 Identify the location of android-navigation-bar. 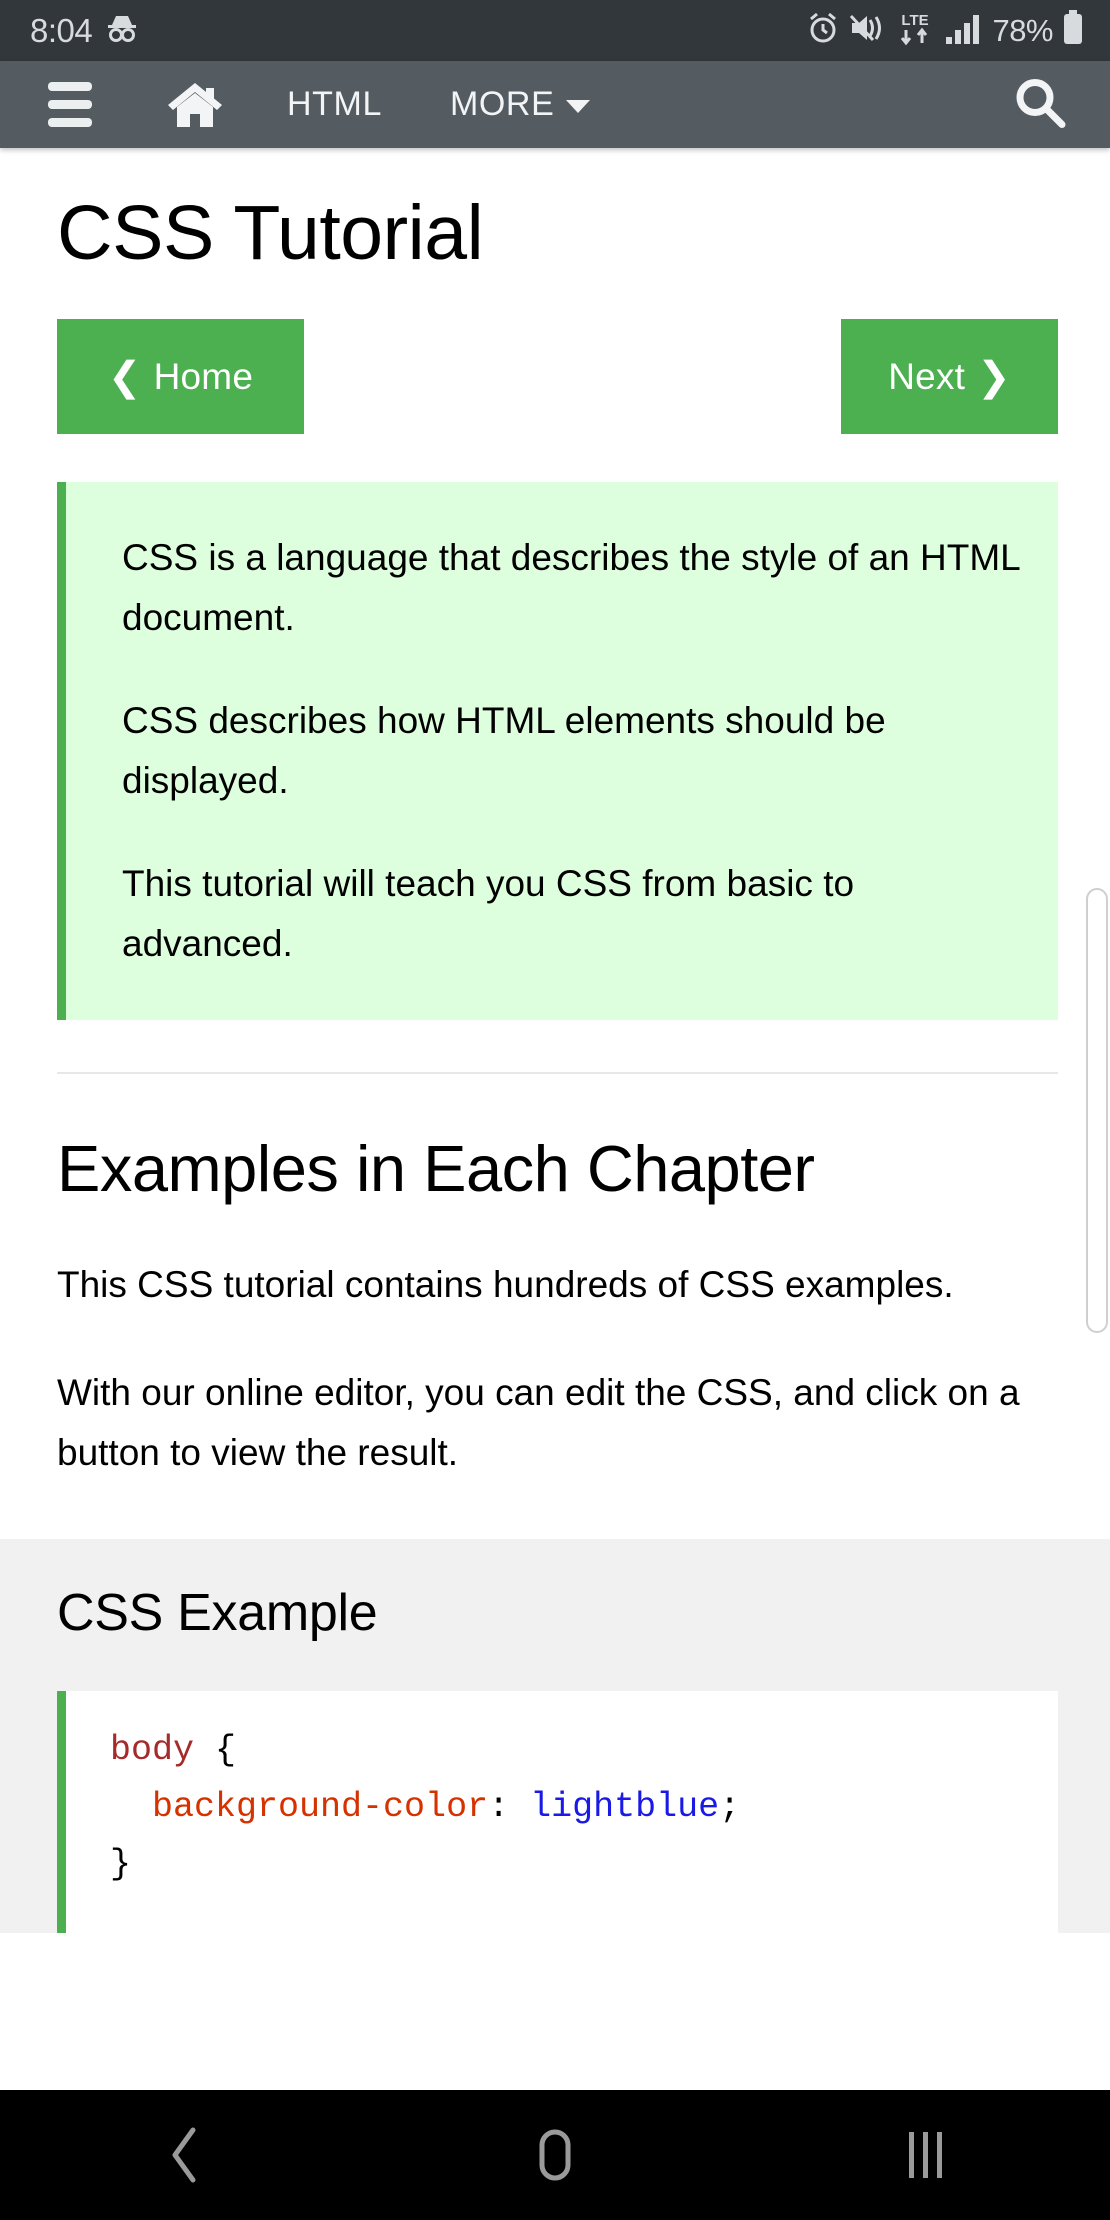
(555, 2155).